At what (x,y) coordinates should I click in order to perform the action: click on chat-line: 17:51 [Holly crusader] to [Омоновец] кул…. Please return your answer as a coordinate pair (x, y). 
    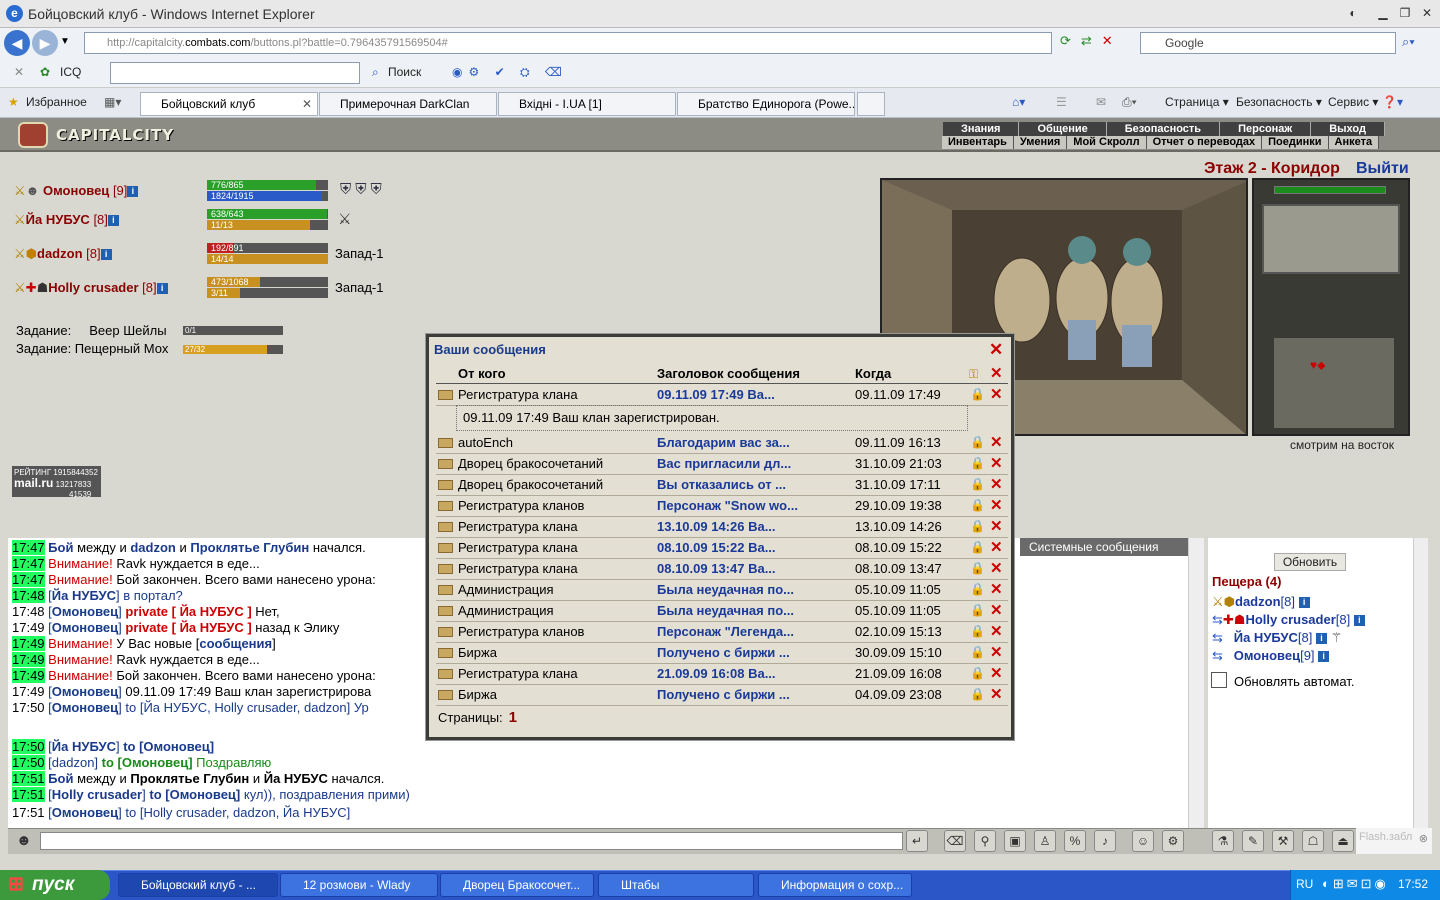
    Looking at the image, I should click on (211, 795).